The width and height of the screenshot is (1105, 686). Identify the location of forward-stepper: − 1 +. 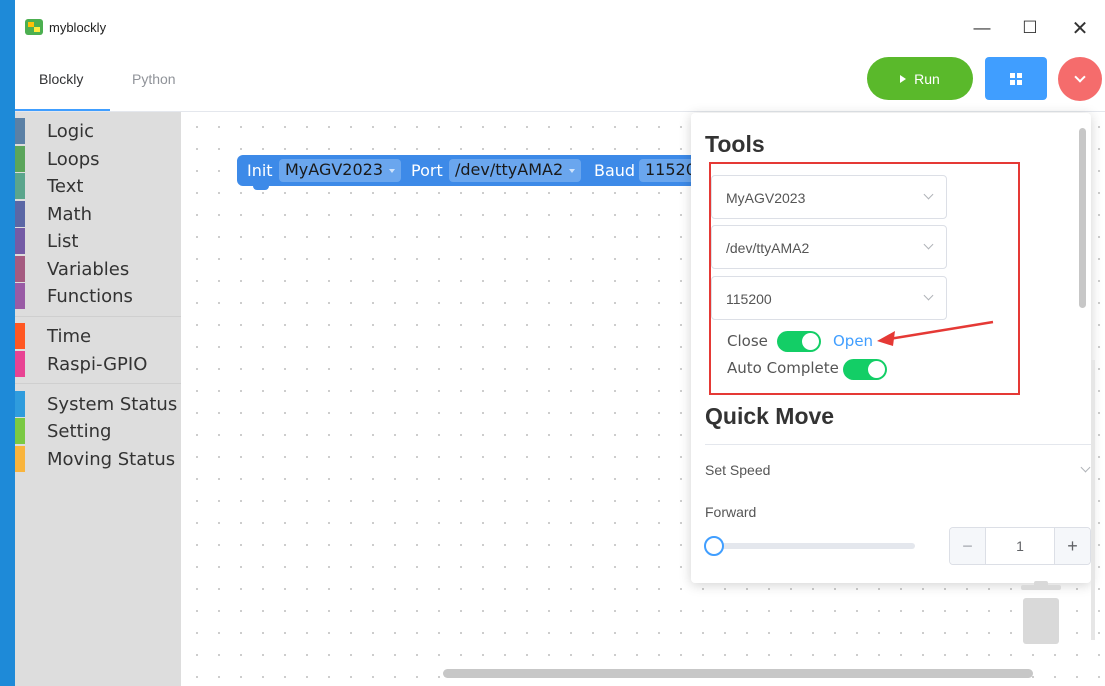
(1020, 546).